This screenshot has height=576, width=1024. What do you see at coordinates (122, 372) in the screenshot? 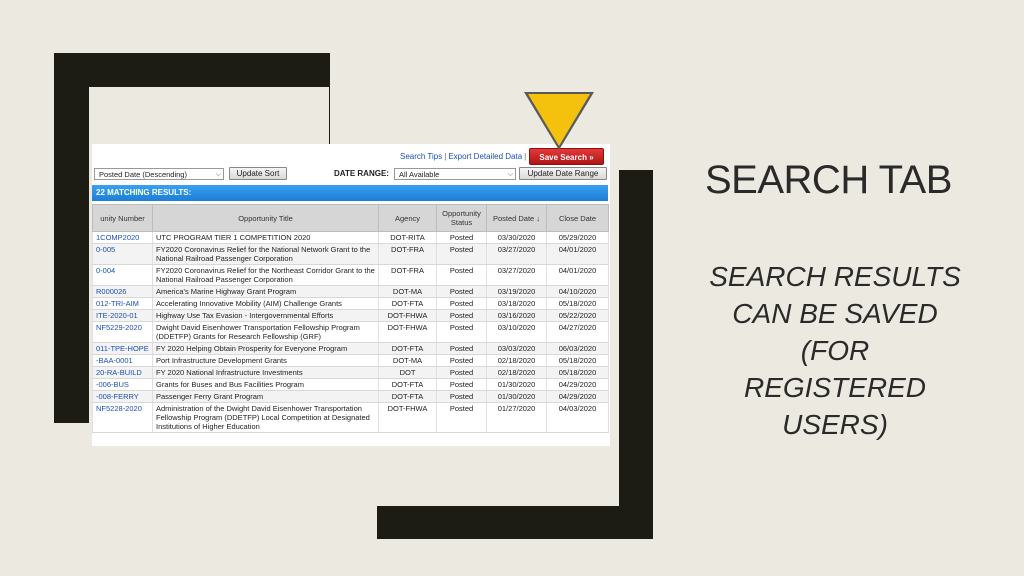
I see `cell-number: 20-RA-BUILD` at bounding box center [122, 372].